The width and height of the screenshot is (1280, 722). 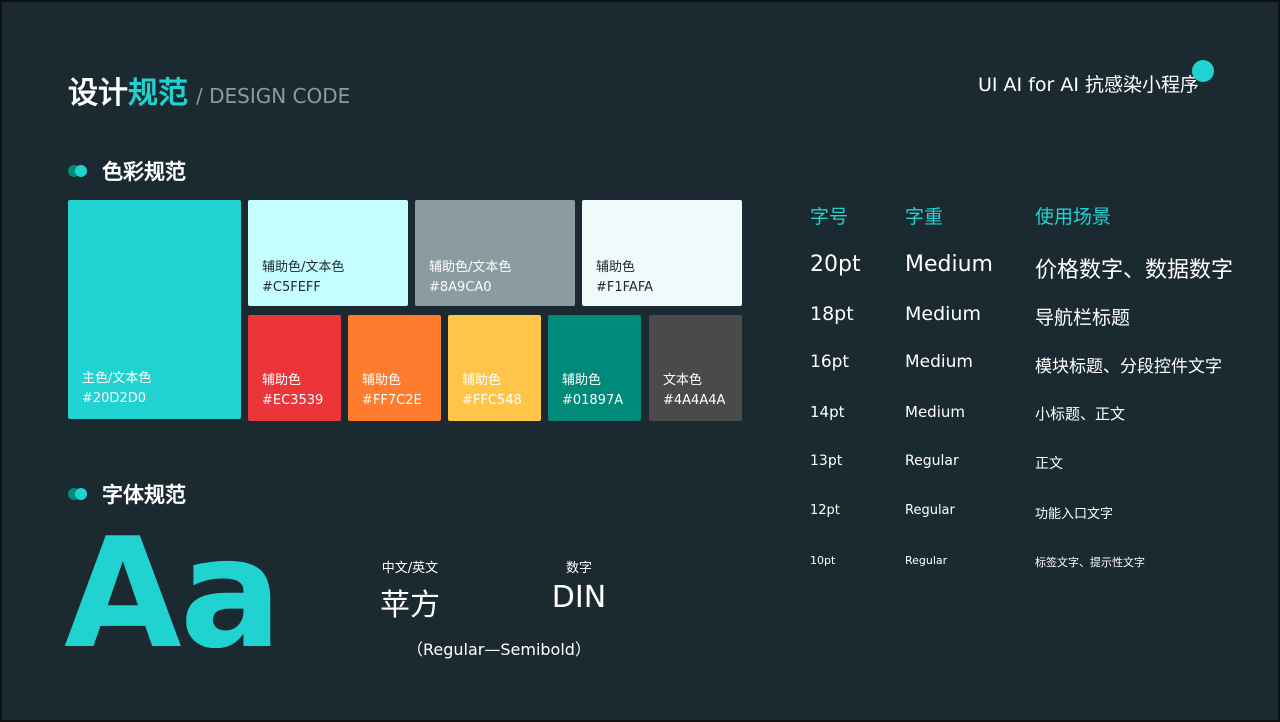 What do you see at coordinates (158, 93) in the screenshot?
I see `title-part-2: 规范` at bounding box center [158, 93].